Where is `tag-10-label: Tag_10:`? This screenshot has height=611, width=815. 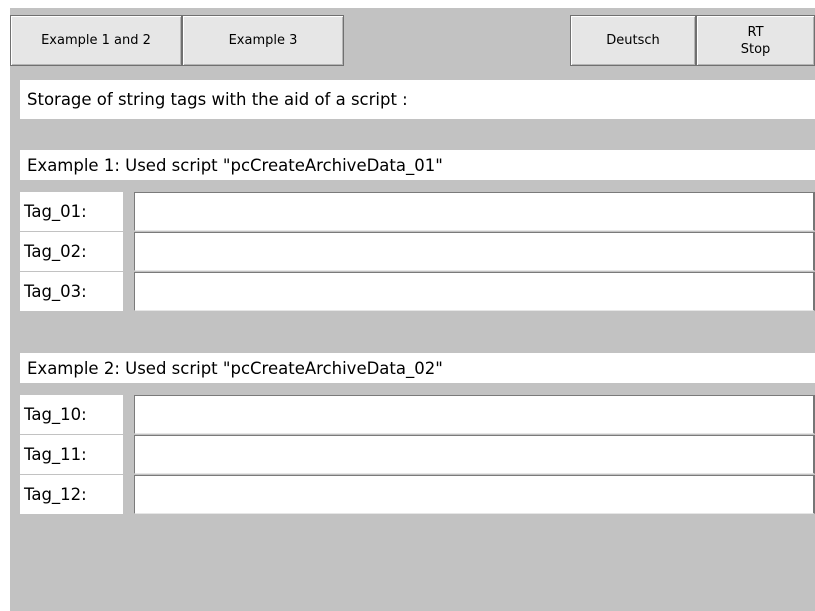 tag-10-label: Tag_10: is located at coordinates (71, 414).